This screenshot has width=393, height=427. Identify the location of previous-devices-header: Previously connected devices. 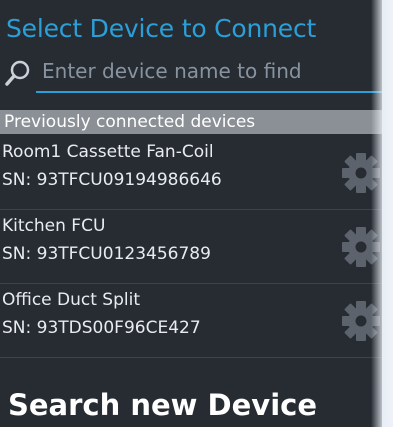
(191, 122).